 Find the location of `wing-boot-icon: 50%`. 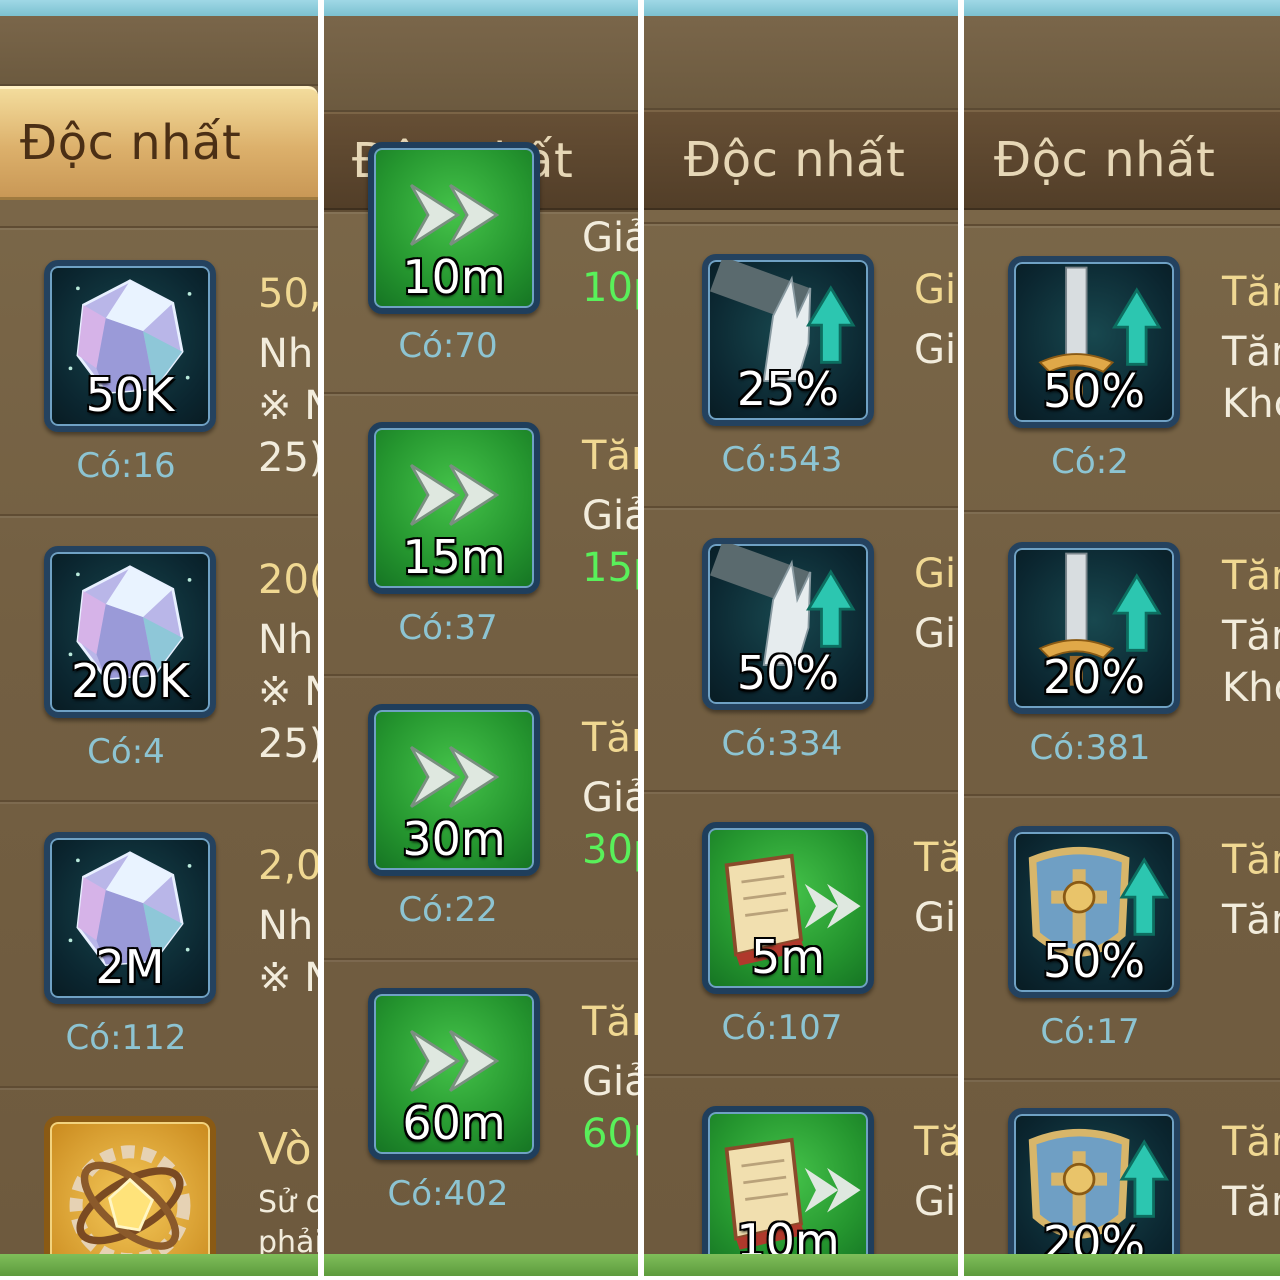

wing-boot-icon: 50% is located at coordinates (788, 624).